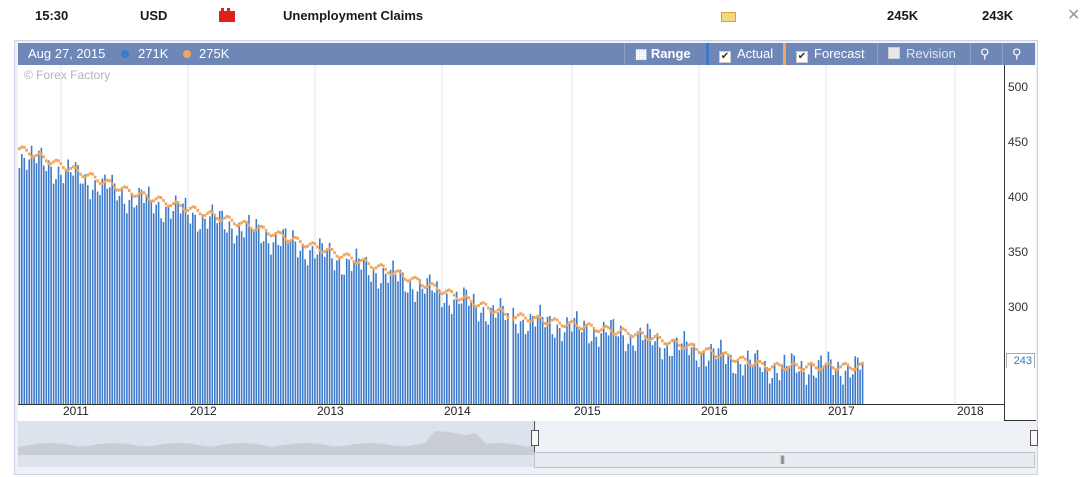 Image resolution: width=1082 pixels, height=477 pixels. What do you see at coordinates (353, 15) in the screenshot?
I see `event-title: Unemployment Claims` at bounding box center [353, 15].